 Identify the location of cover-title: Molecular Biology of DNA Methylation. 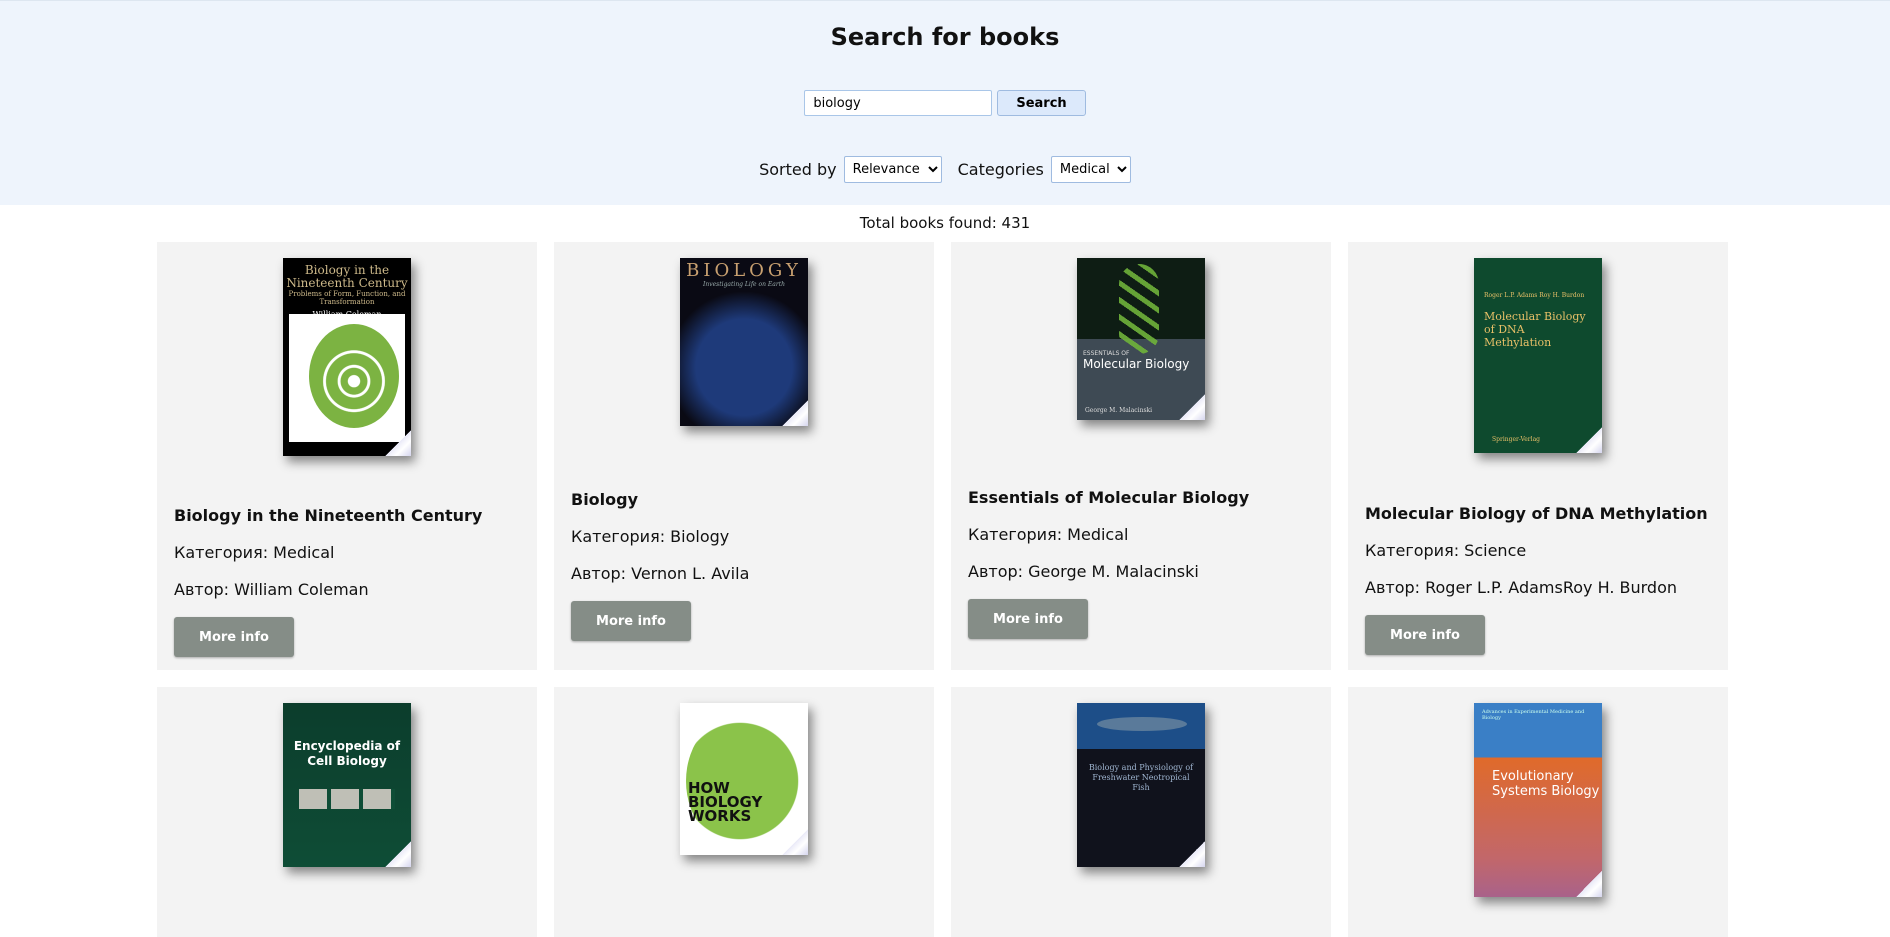
(1535, 329).